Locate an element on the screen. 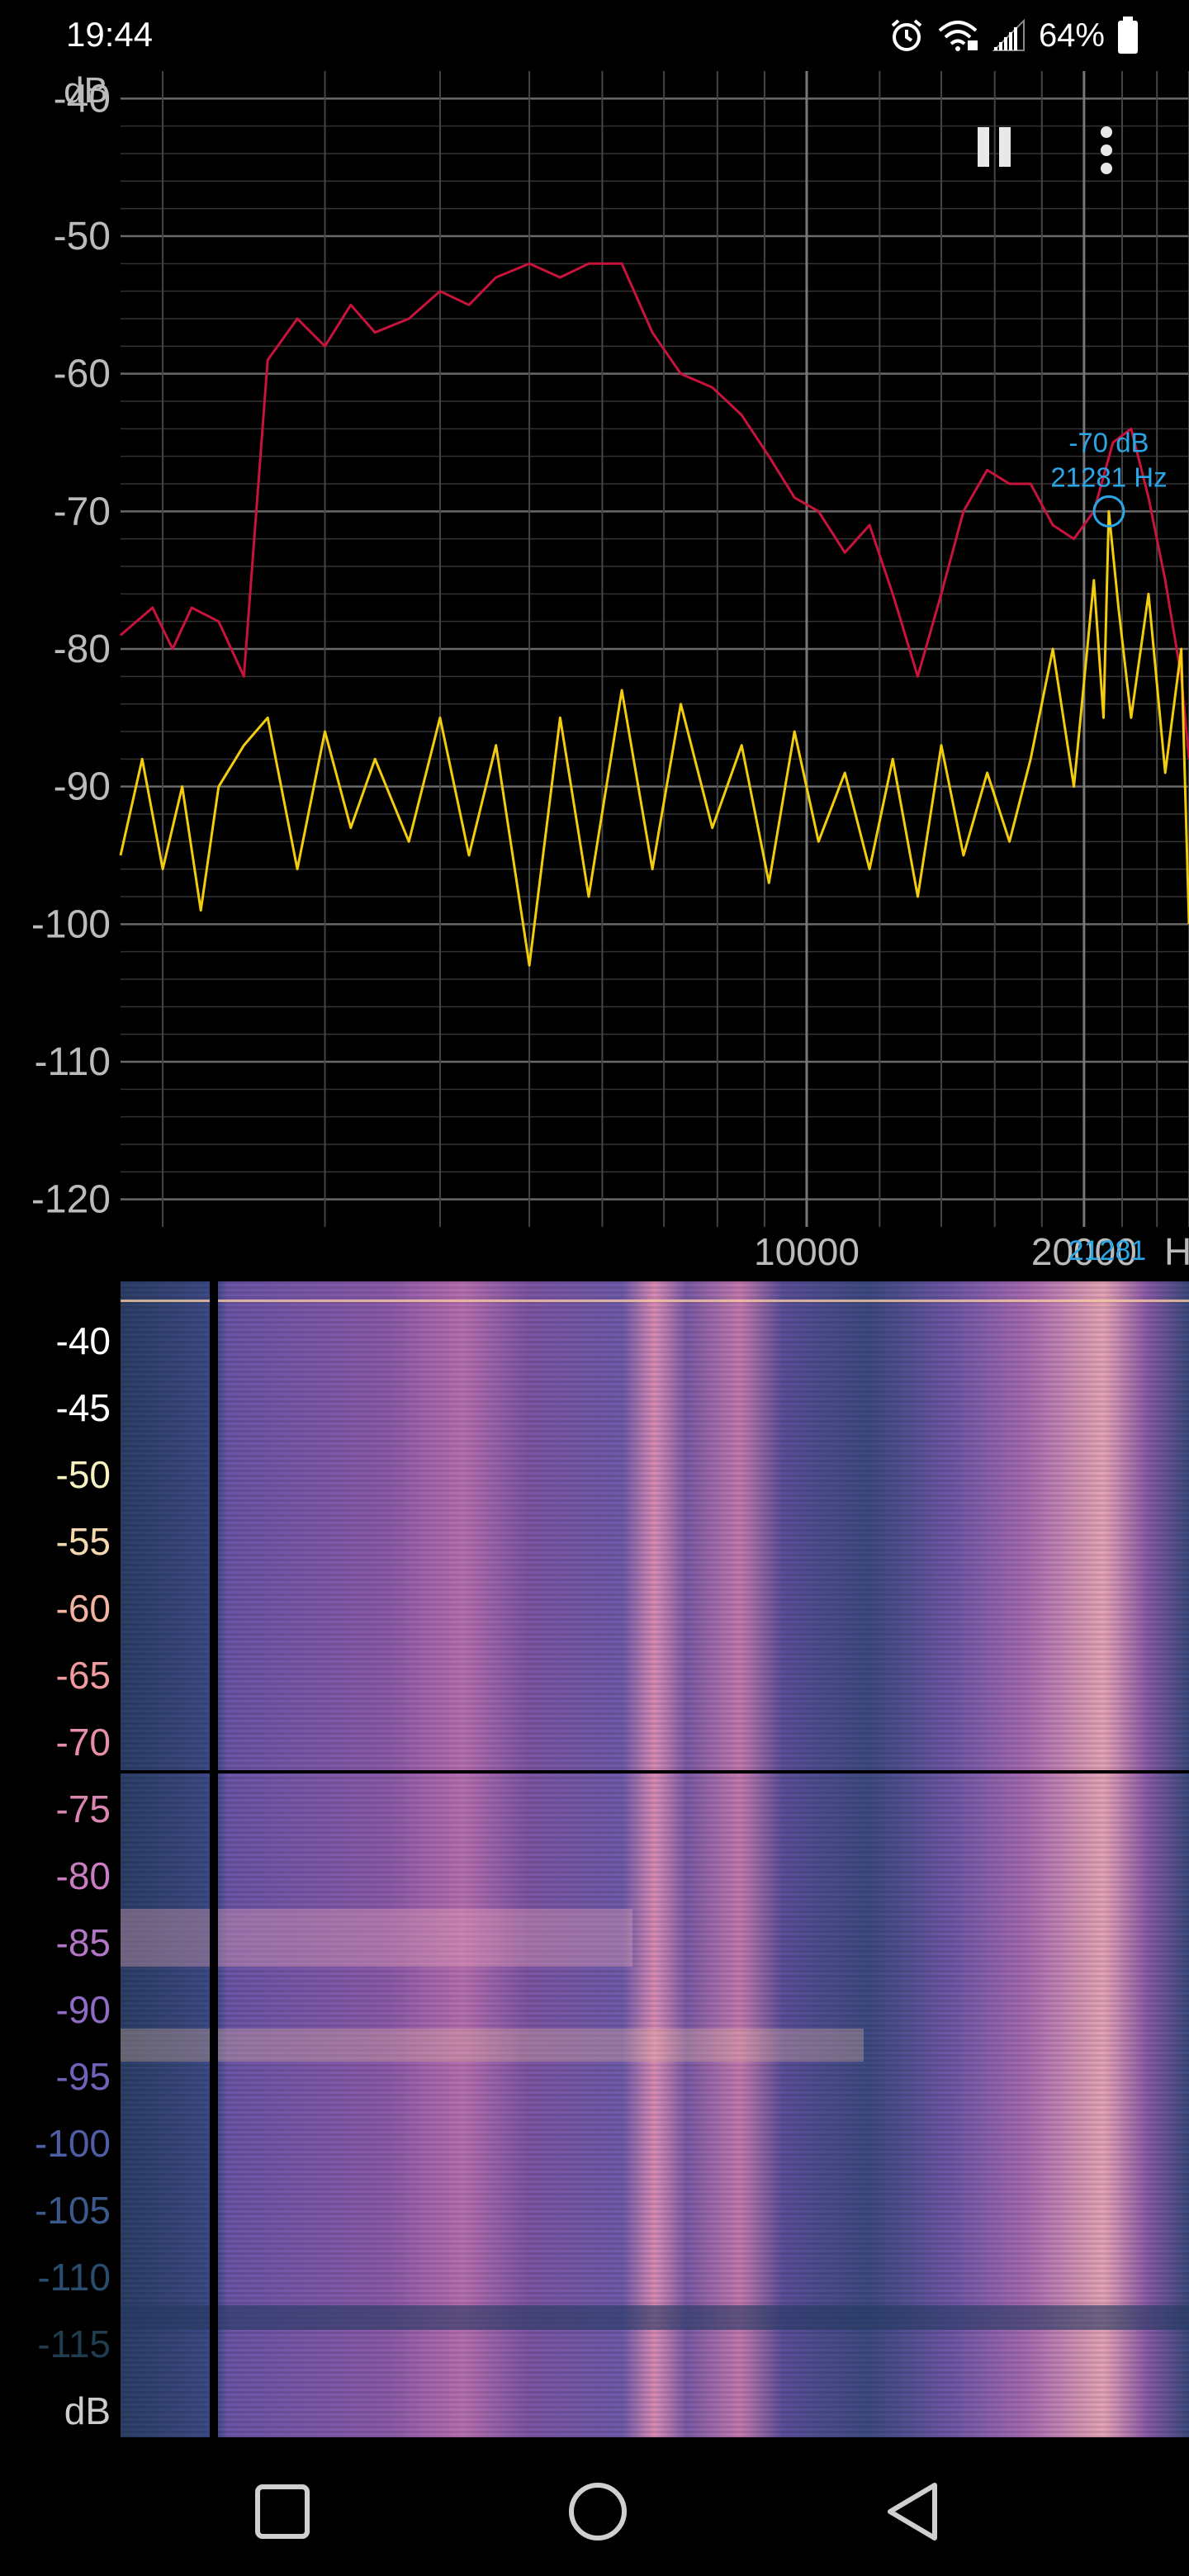 The image size is (1189, 2576). spectrogram-scale-label: -50 is located at coordinates (83, 1474).